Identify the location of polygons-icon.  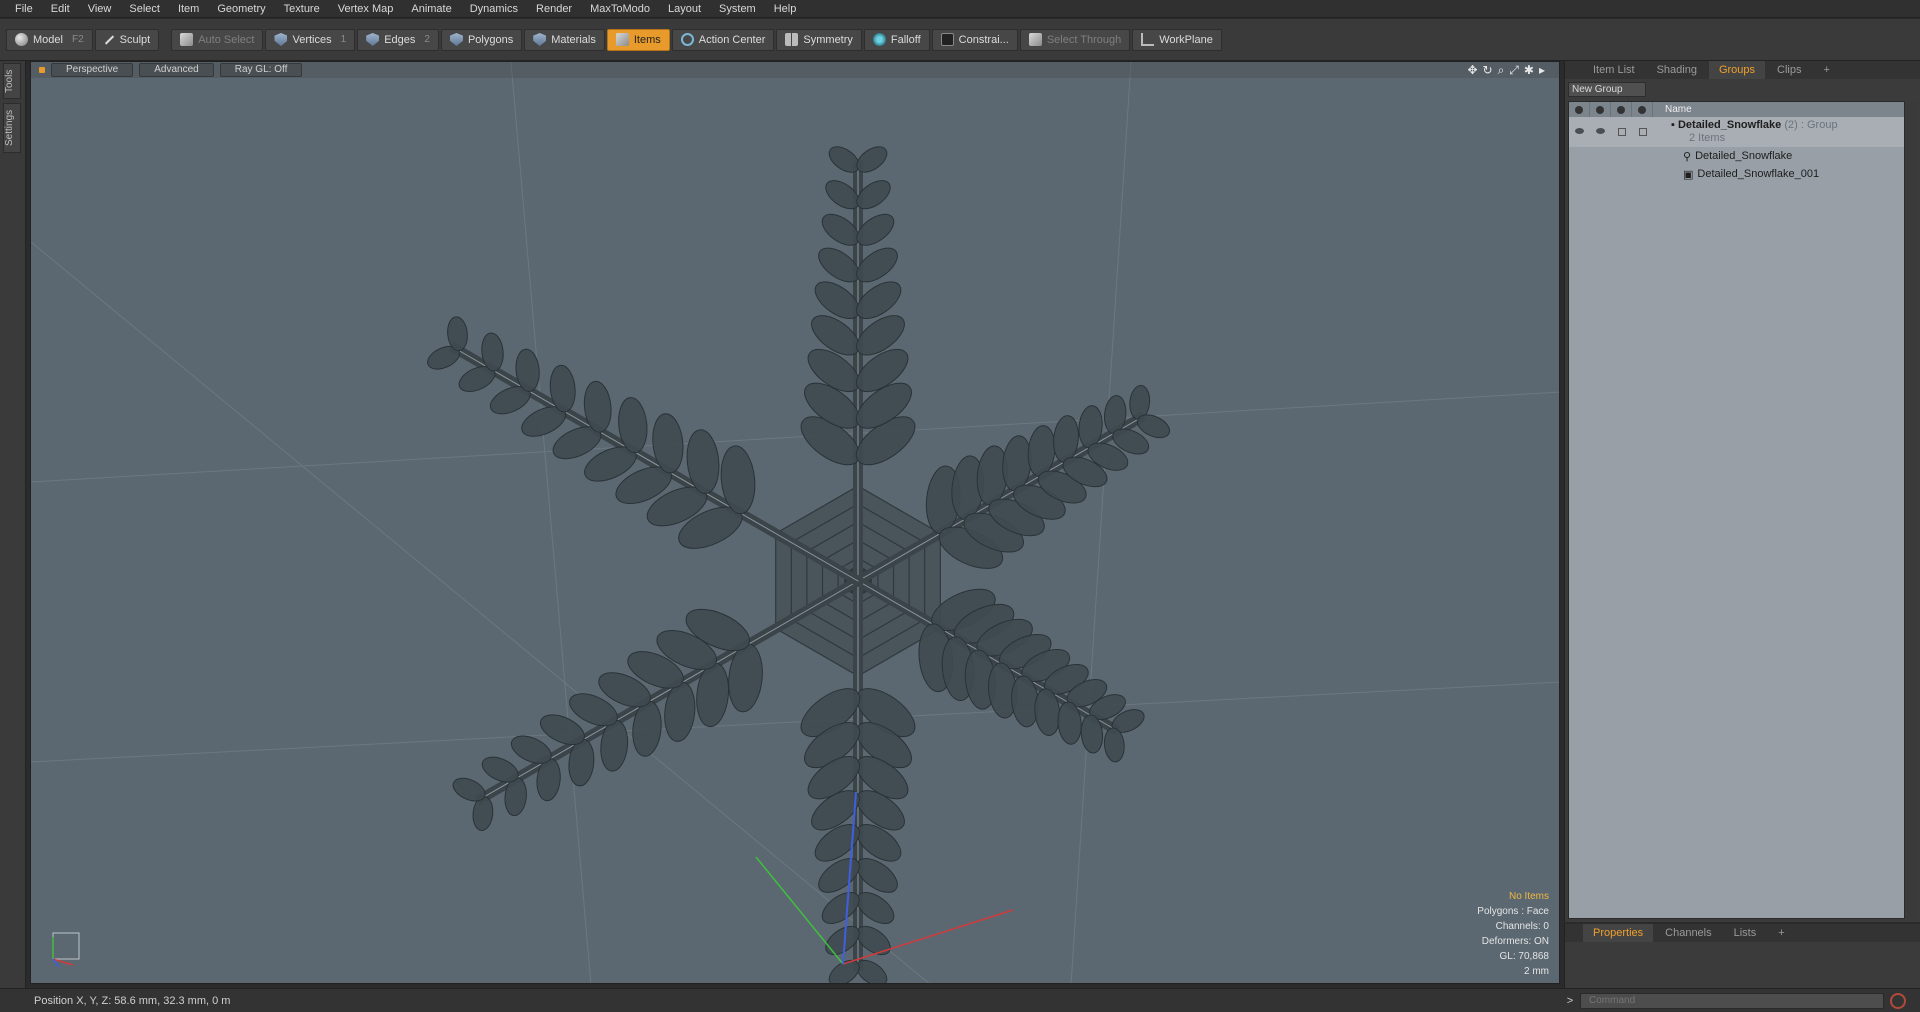
(456, 39).